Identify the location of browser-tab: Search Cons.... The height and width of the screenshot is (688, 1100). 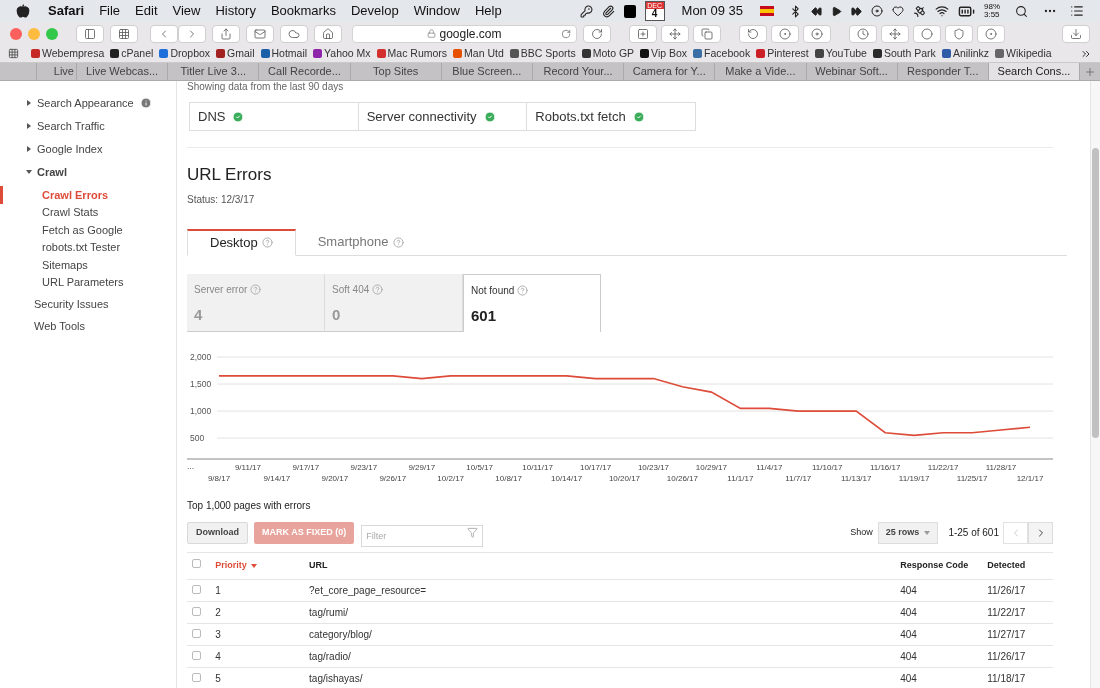
(1034, 71).